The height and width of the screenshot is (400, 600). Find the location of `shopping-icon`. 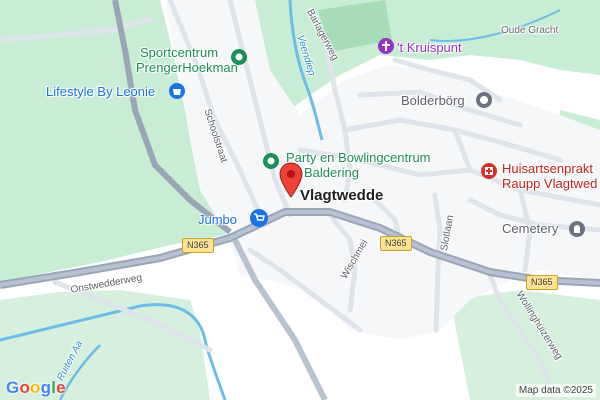

shopping-icon is located at coordinates (177, 93).